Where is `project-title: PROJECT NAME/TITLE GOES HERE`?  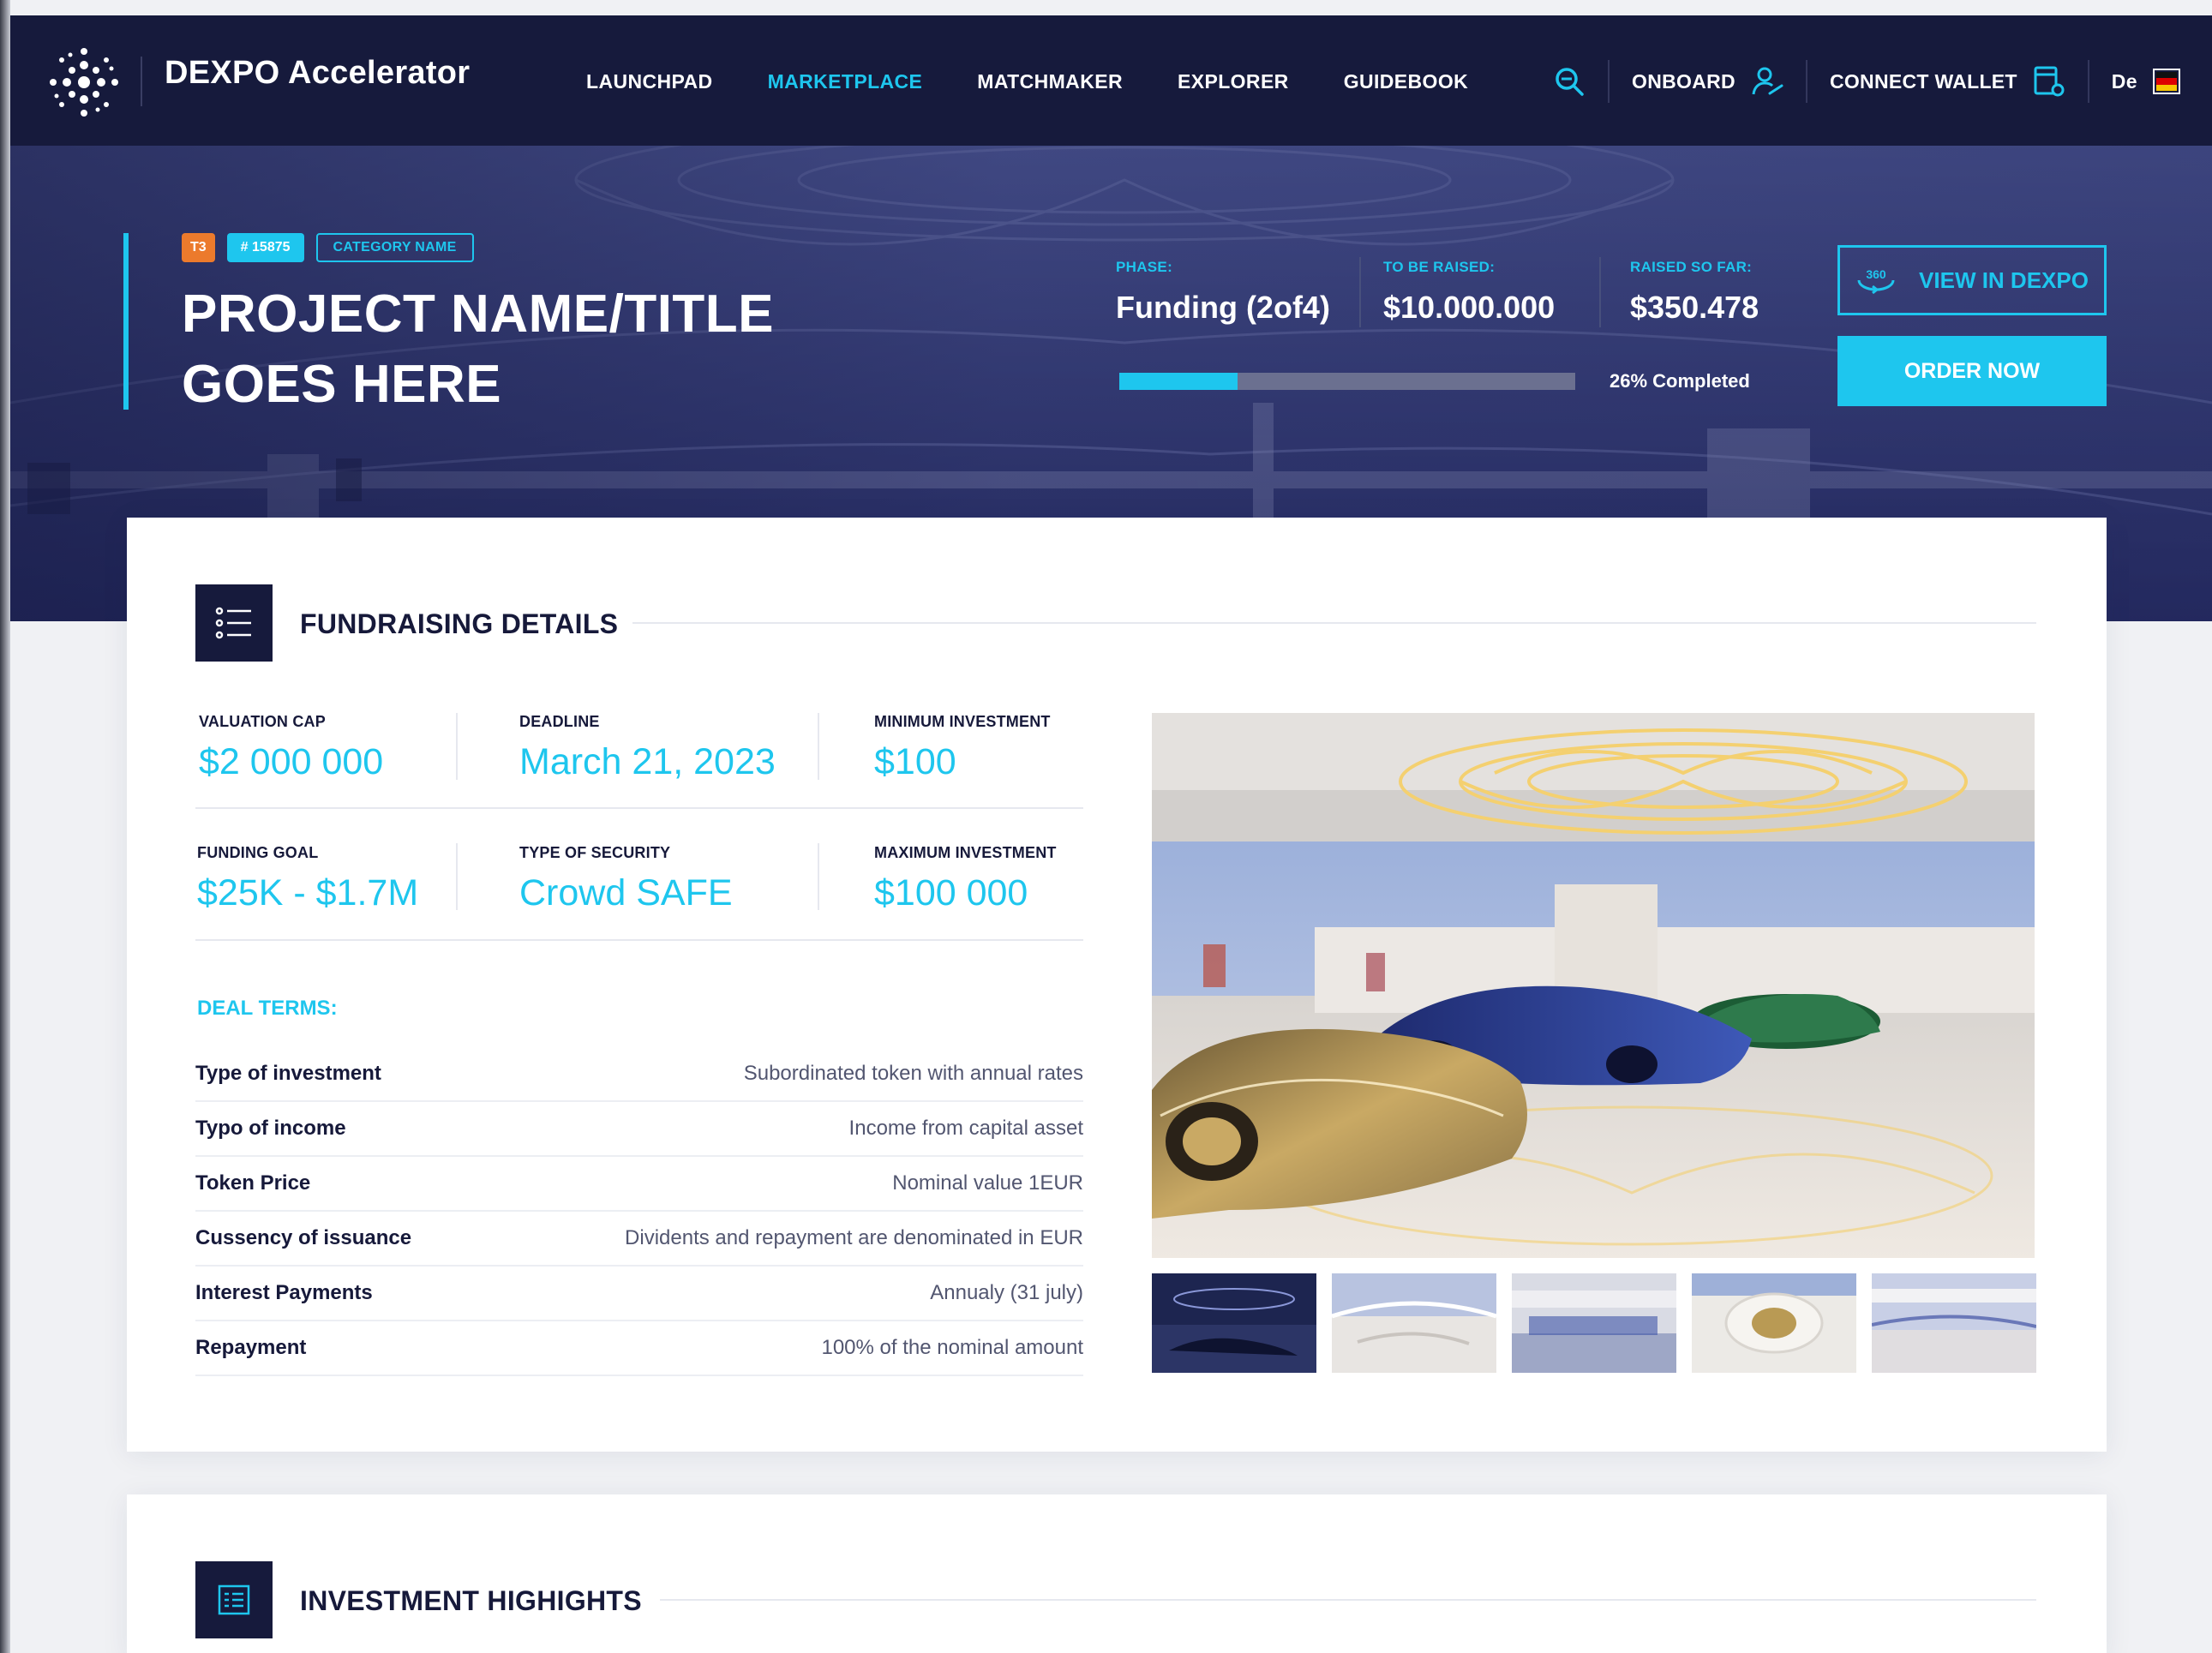
project-title: PROJECT NAME/TITLE GOES HERE is located at coordinates (559, 349).